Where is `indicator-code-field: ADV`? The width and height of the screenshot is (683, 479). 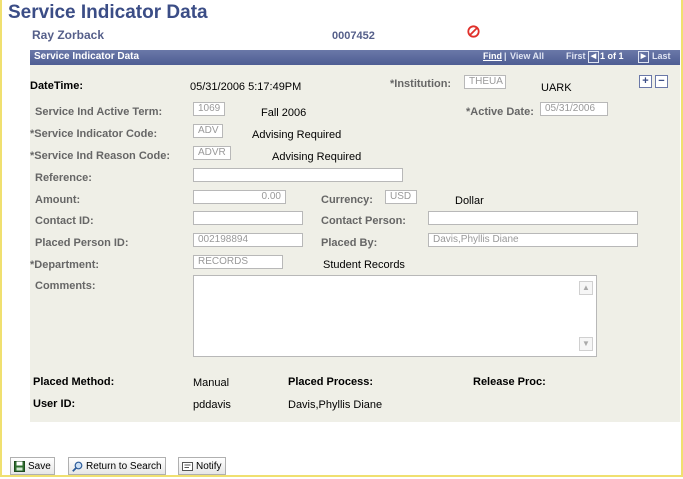
indicator-code-field: ADV is located at coordinates (208, 131).